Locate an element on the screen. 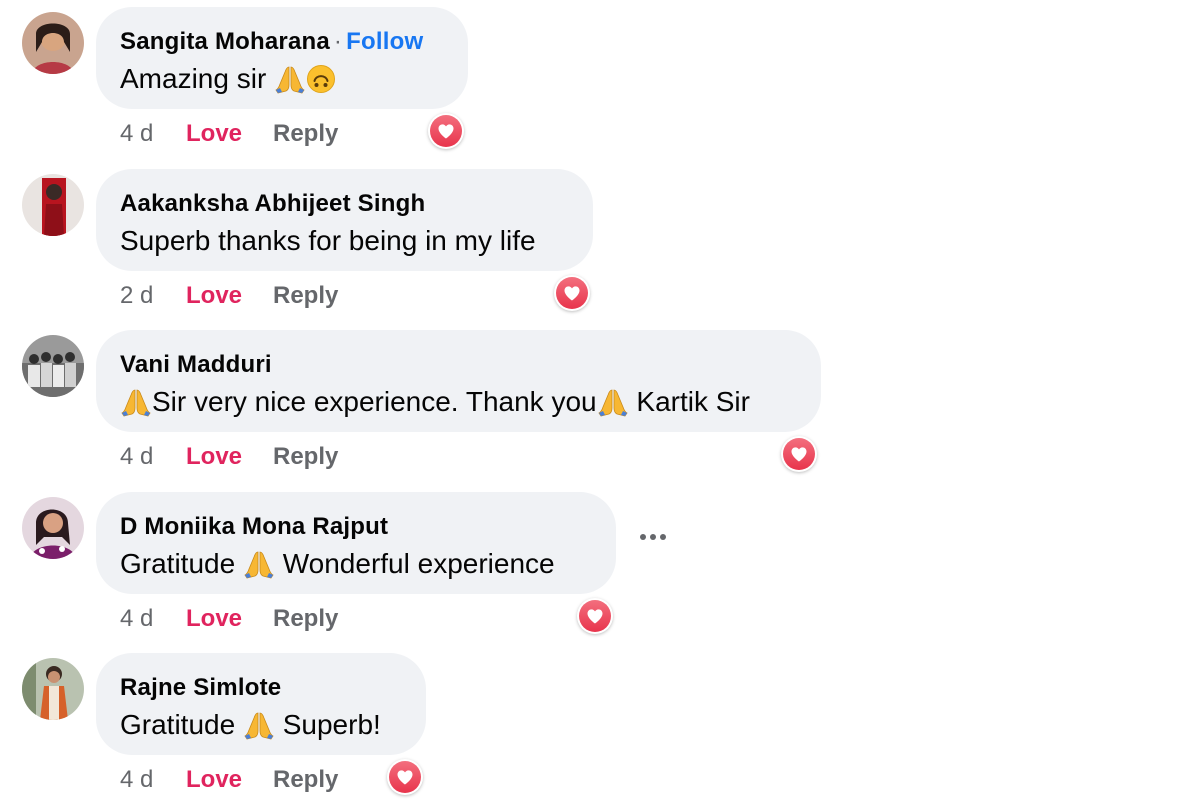 Image resolution: width=1200 pixels, height=808 pixels. author-line: Rajne Simlote is located at coordinates (200, 688).